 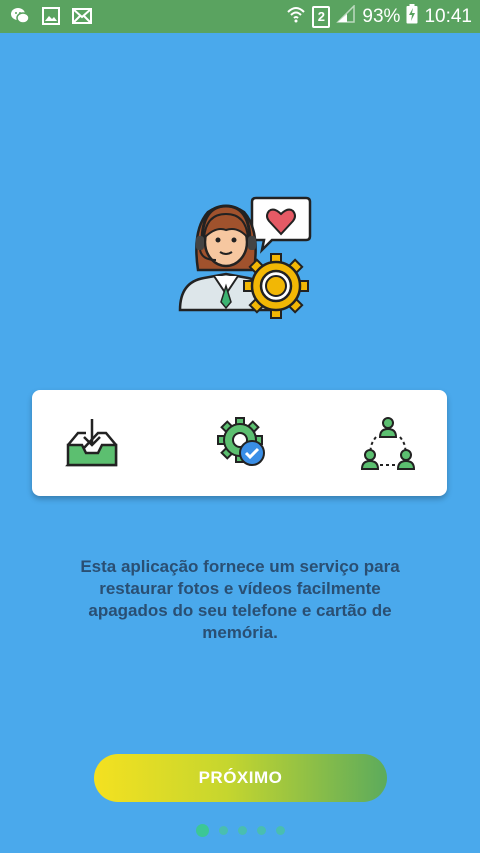 I want to click on status-bar: 2 93% 10:41, so click(x=240, y=16).